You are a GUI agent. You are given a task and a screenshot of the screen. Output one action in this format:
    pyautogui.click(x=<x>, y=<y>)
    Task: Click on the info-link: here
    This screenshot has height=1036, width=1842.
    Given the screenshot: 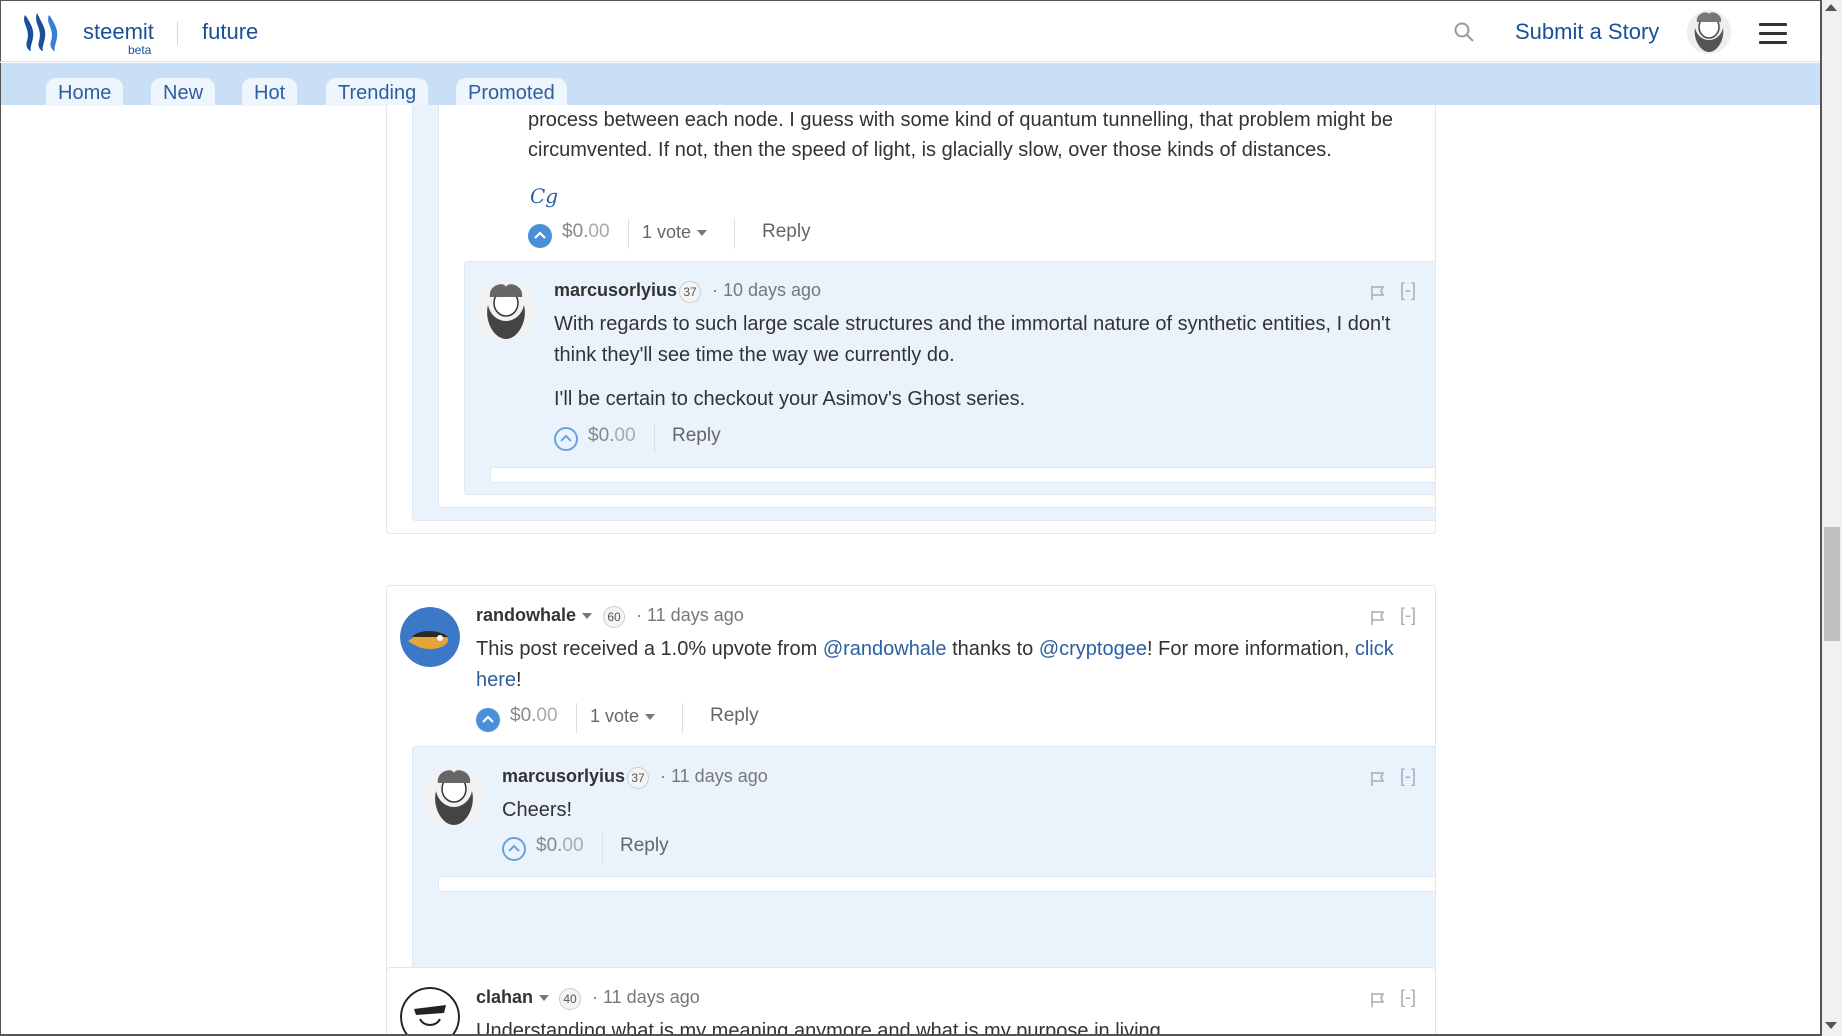 What is the action you would take?
    pyautogui.click(x=496, y=680)
    